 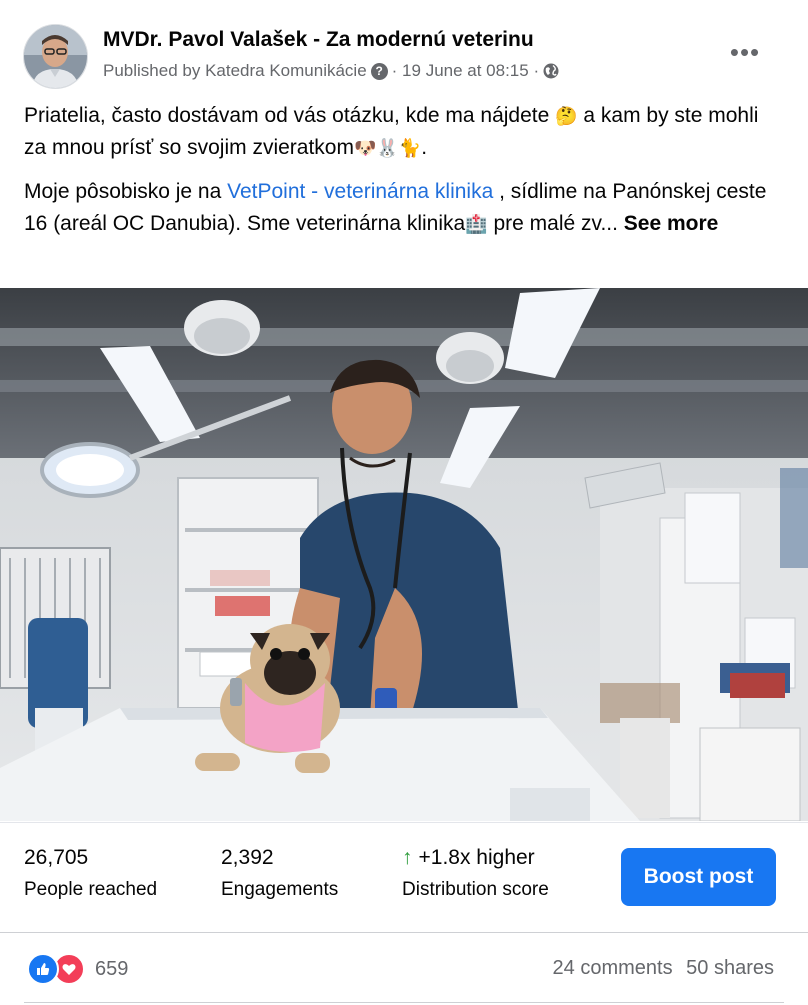 What do you see at coordinates (465, 71) in the screenshot?
I see `post-date: · 19 June at 08:15 ·` at bounding box center [465, 71].